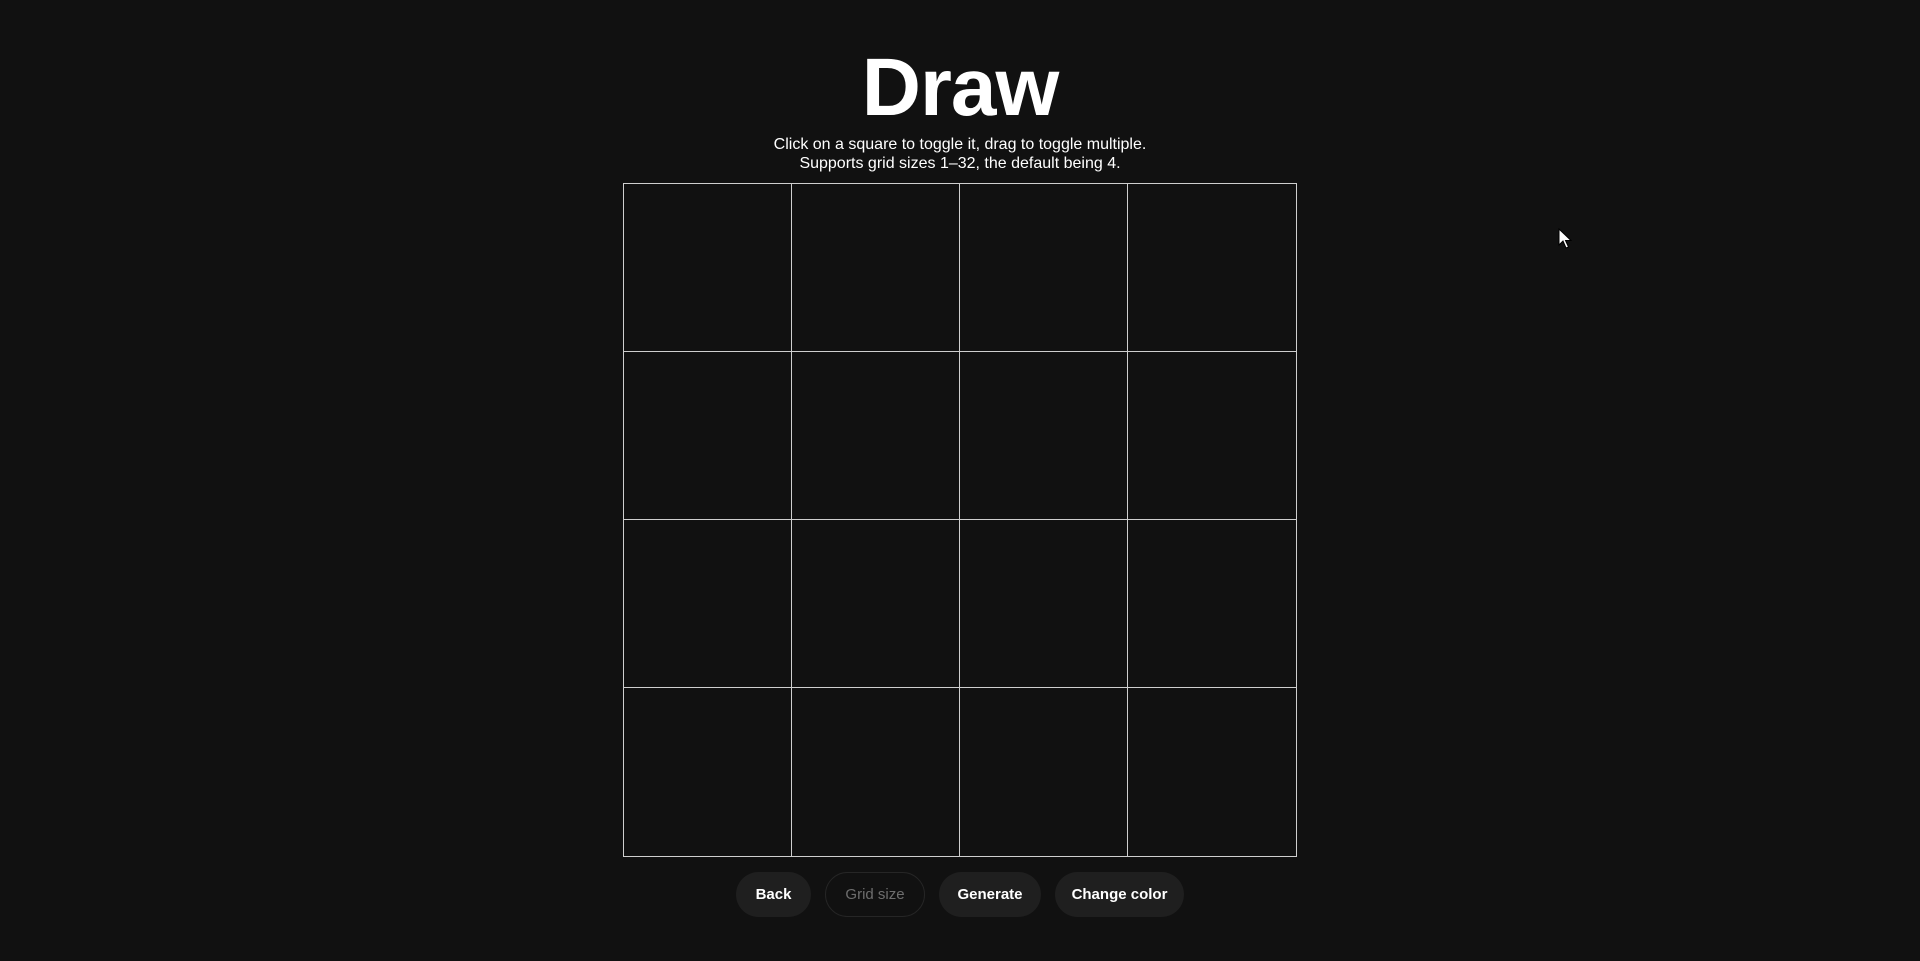 This screenshot has width=1920, height=961. What do you see at coordinates (1119, 894) in the screenshot?
I see `change-color-button: Change color` at bounding box center [1119, 894].